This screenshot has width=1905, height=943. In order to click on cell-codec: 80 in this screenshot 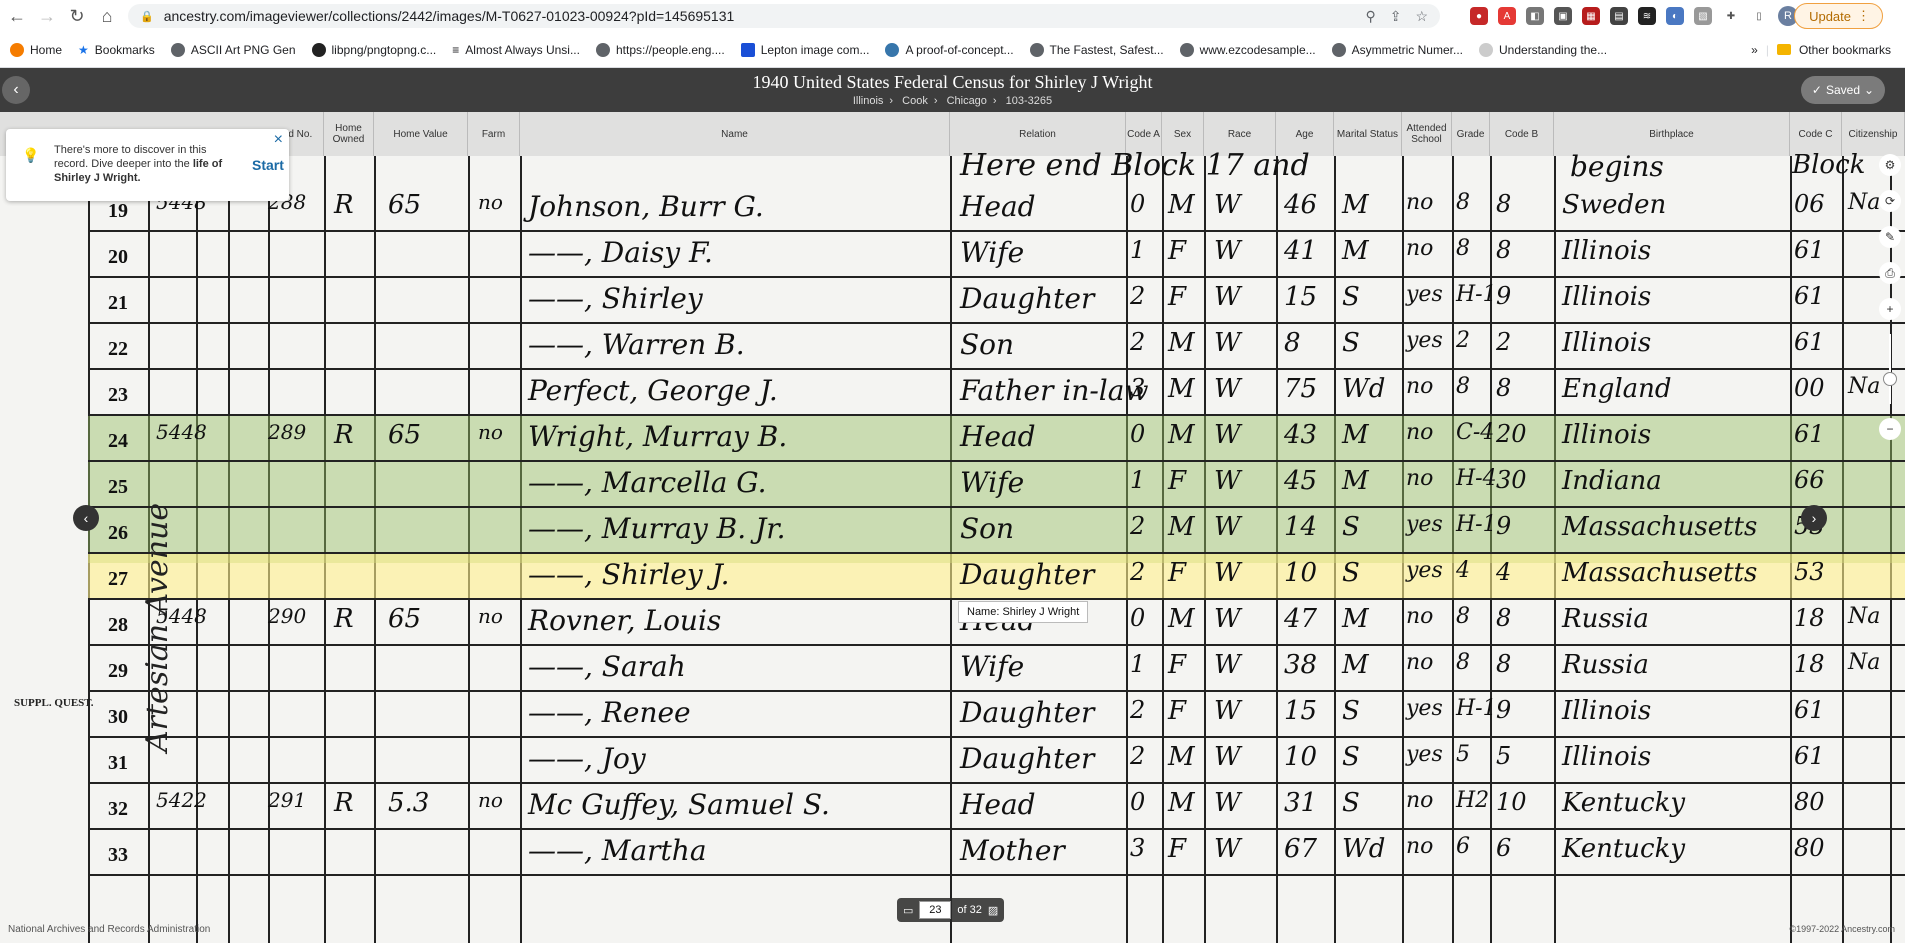, I will do `click(1809, 802)`.